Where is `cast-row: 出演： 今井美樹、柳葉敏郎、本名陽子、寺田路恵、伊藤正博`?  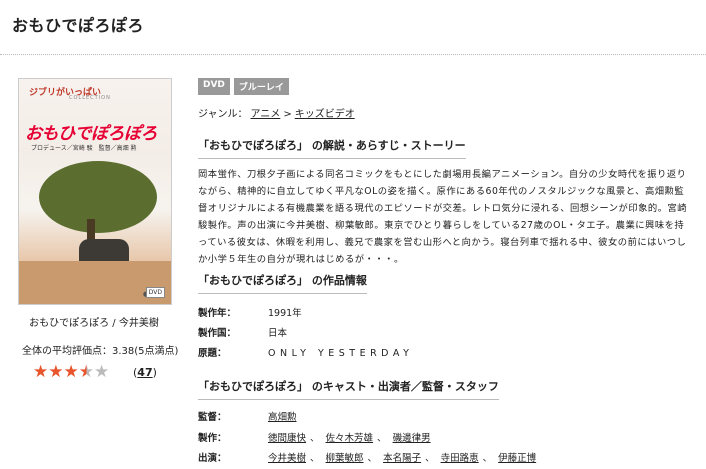 cast-row: 出演： 今井美樹、柳葉敏郎、本名陽子、寺田路恵、伊藤正博 is located at coordinates (368, 457).